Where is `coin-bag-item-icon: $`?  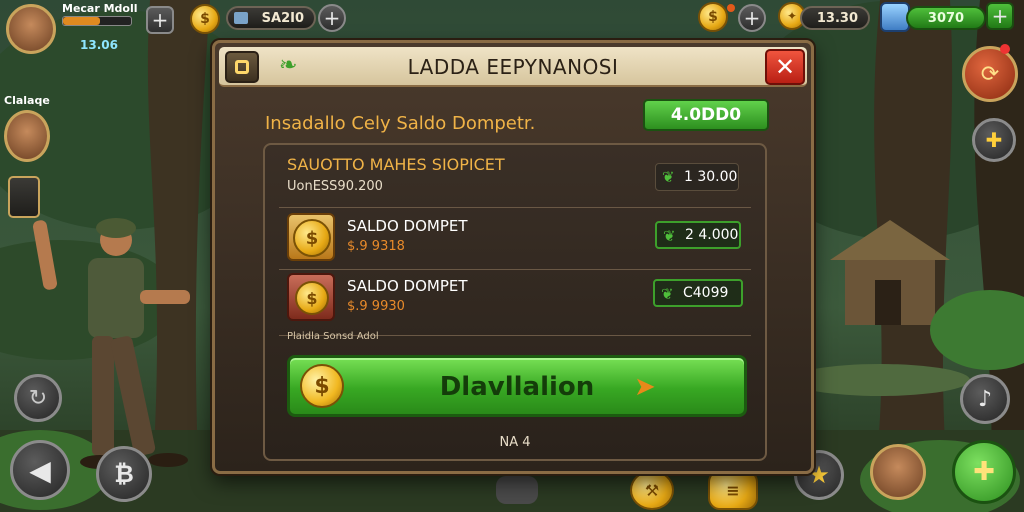 coin-bag-item-icon: $ is located at coordinates (311, 297).